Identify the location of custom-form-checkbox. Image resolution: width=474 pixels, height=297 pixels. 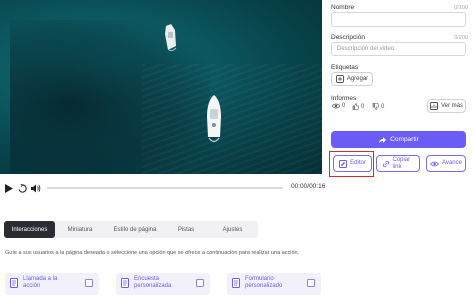
(311, 283).